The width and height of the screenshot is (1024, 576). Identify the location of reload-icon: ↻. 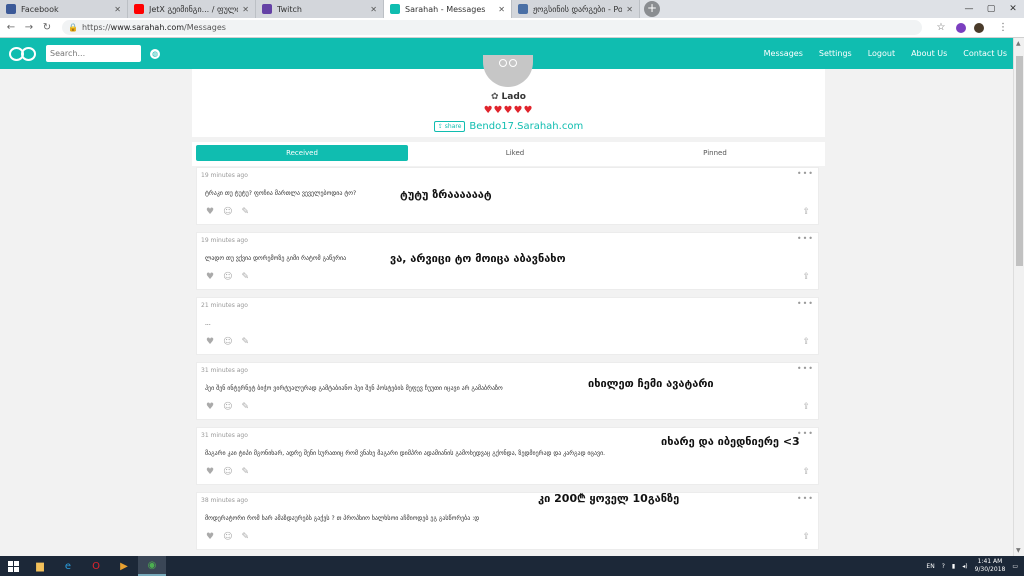
(47, 27).